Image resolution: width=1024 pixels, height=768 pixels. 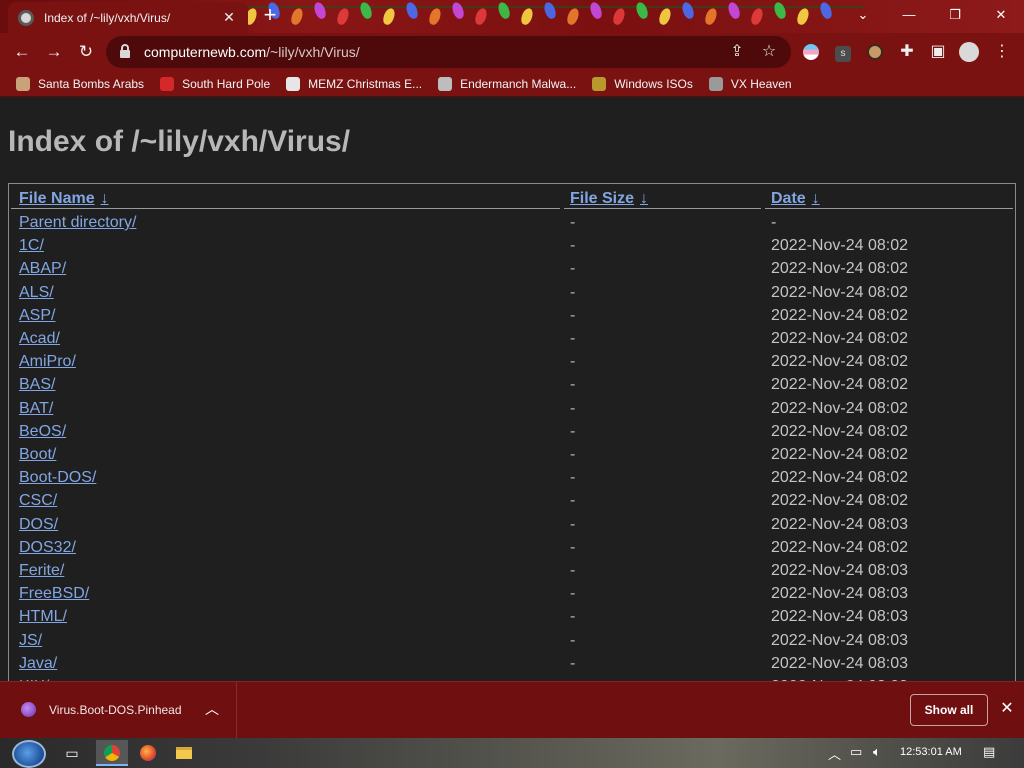 I want to click on bookmark-item: VX Heaven, so click(x=750, y=83).